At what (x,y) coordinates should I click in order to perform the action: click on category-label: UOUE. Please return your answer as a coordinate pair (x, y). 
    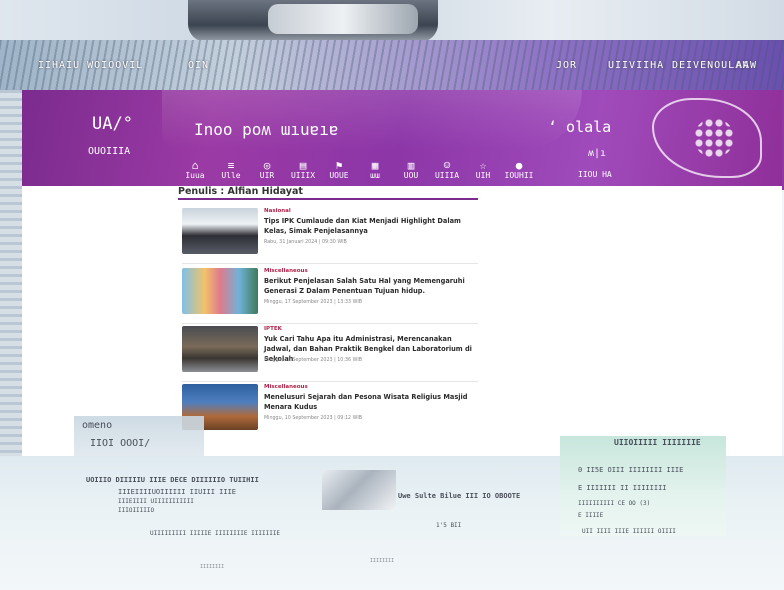
    Looking at the image, I should click on (339, 175).